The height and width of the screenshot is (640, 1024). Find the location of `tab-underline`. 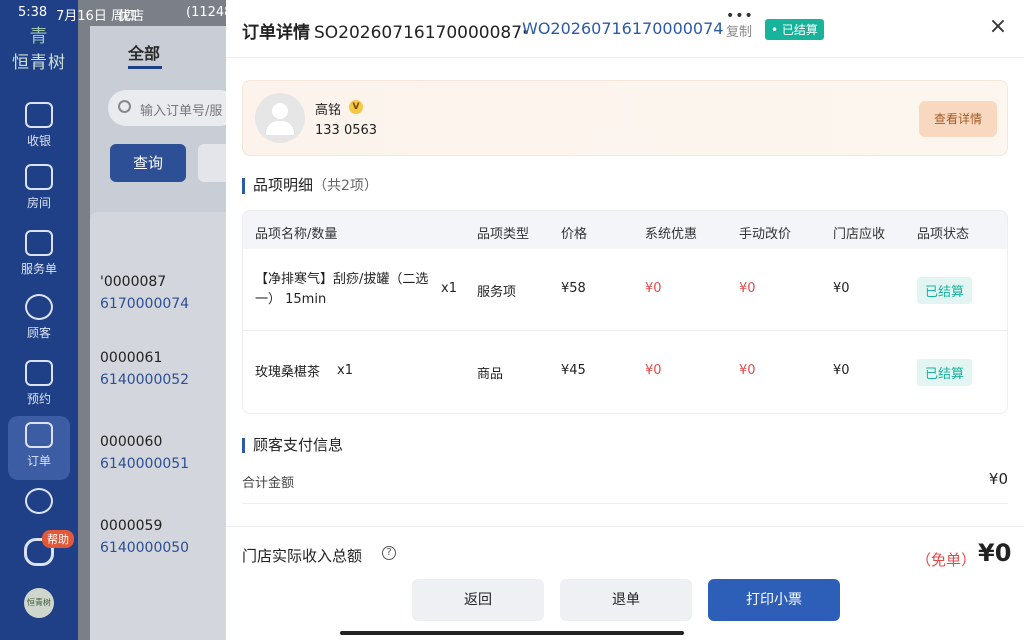

tab-underline is located at coordinates (145, 67).